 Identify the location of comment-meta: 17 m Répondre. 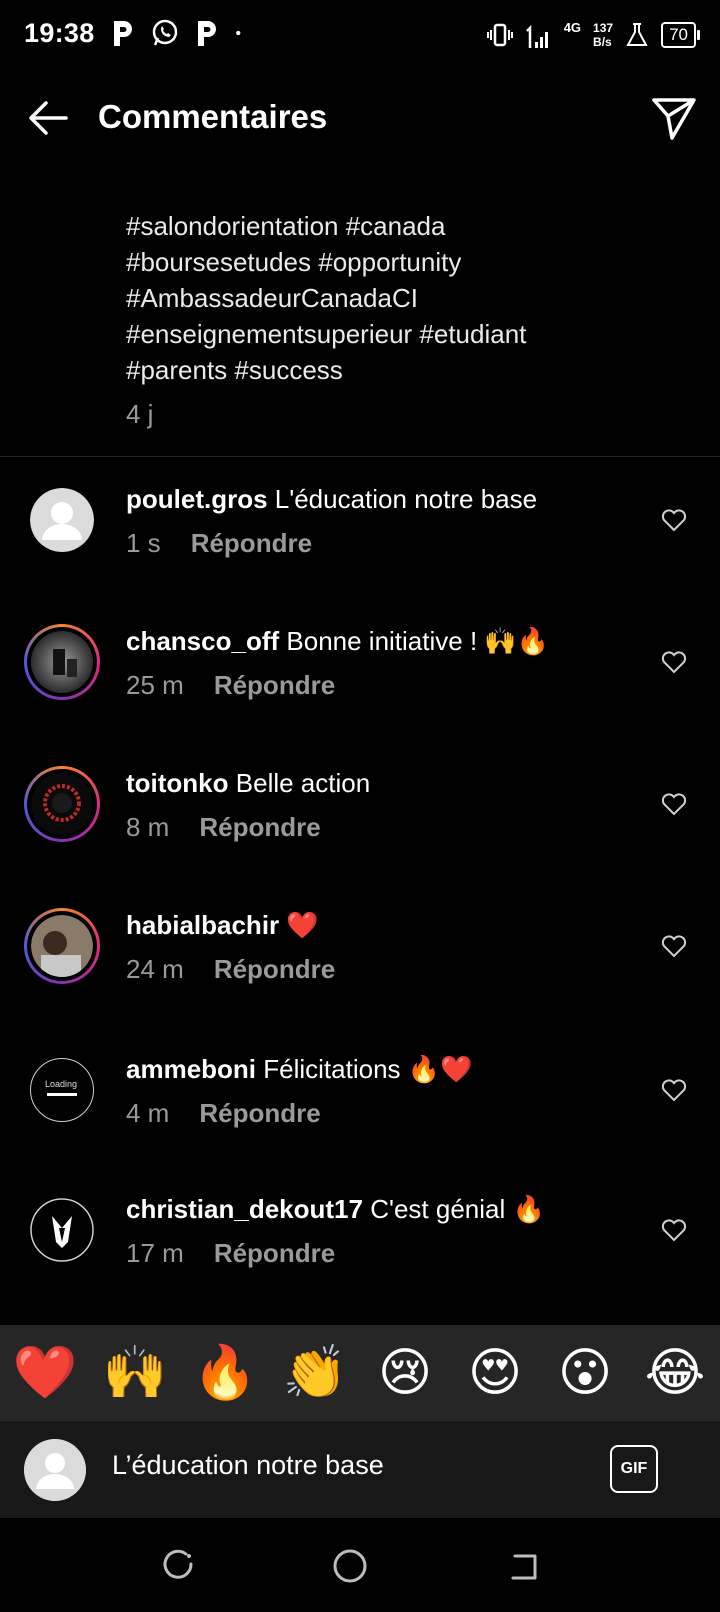
(230, 1253).